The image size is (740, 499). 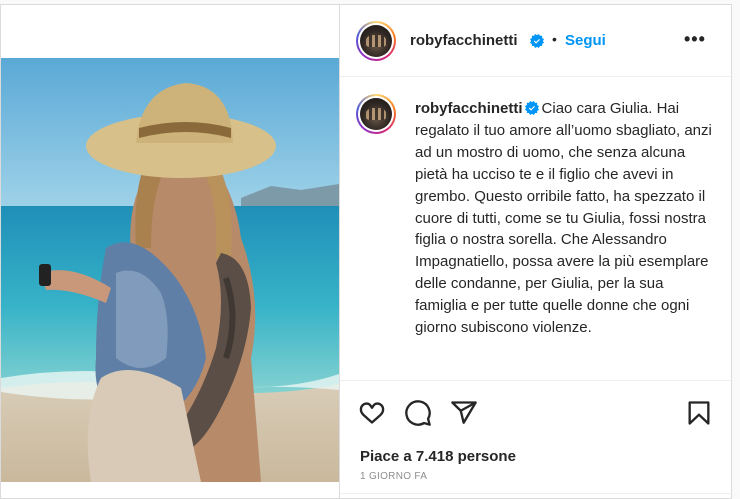 I want to click on actions-section: Piace a 7.418 persone 1 GIORNO FA, so click(x=536, y=439).